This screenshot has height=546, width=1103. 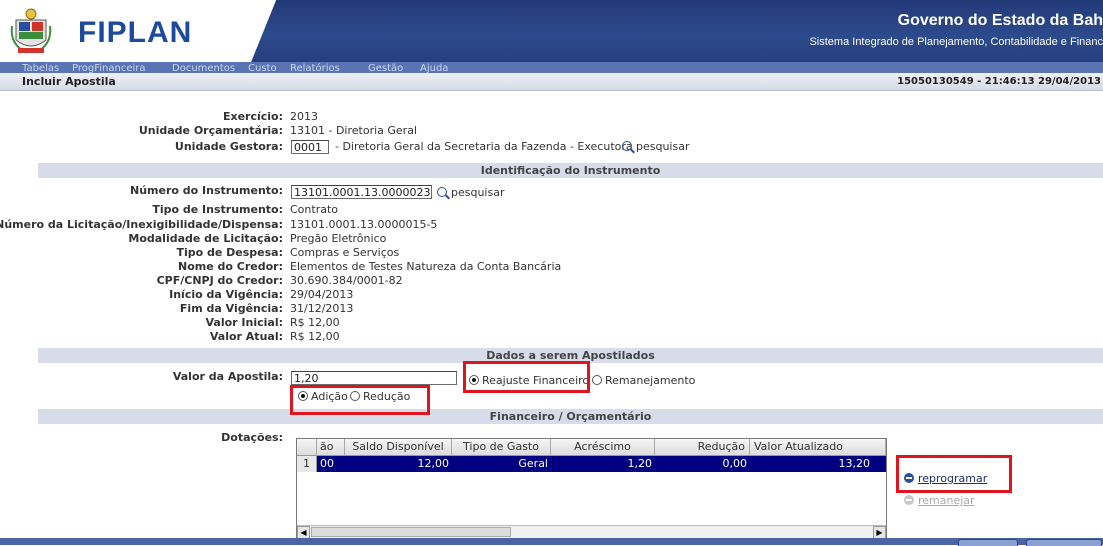 What do you see at coordinates (597, 380) in the screenshot?
I see `radio-unchecked-icon` at bounding box center [597, 380].